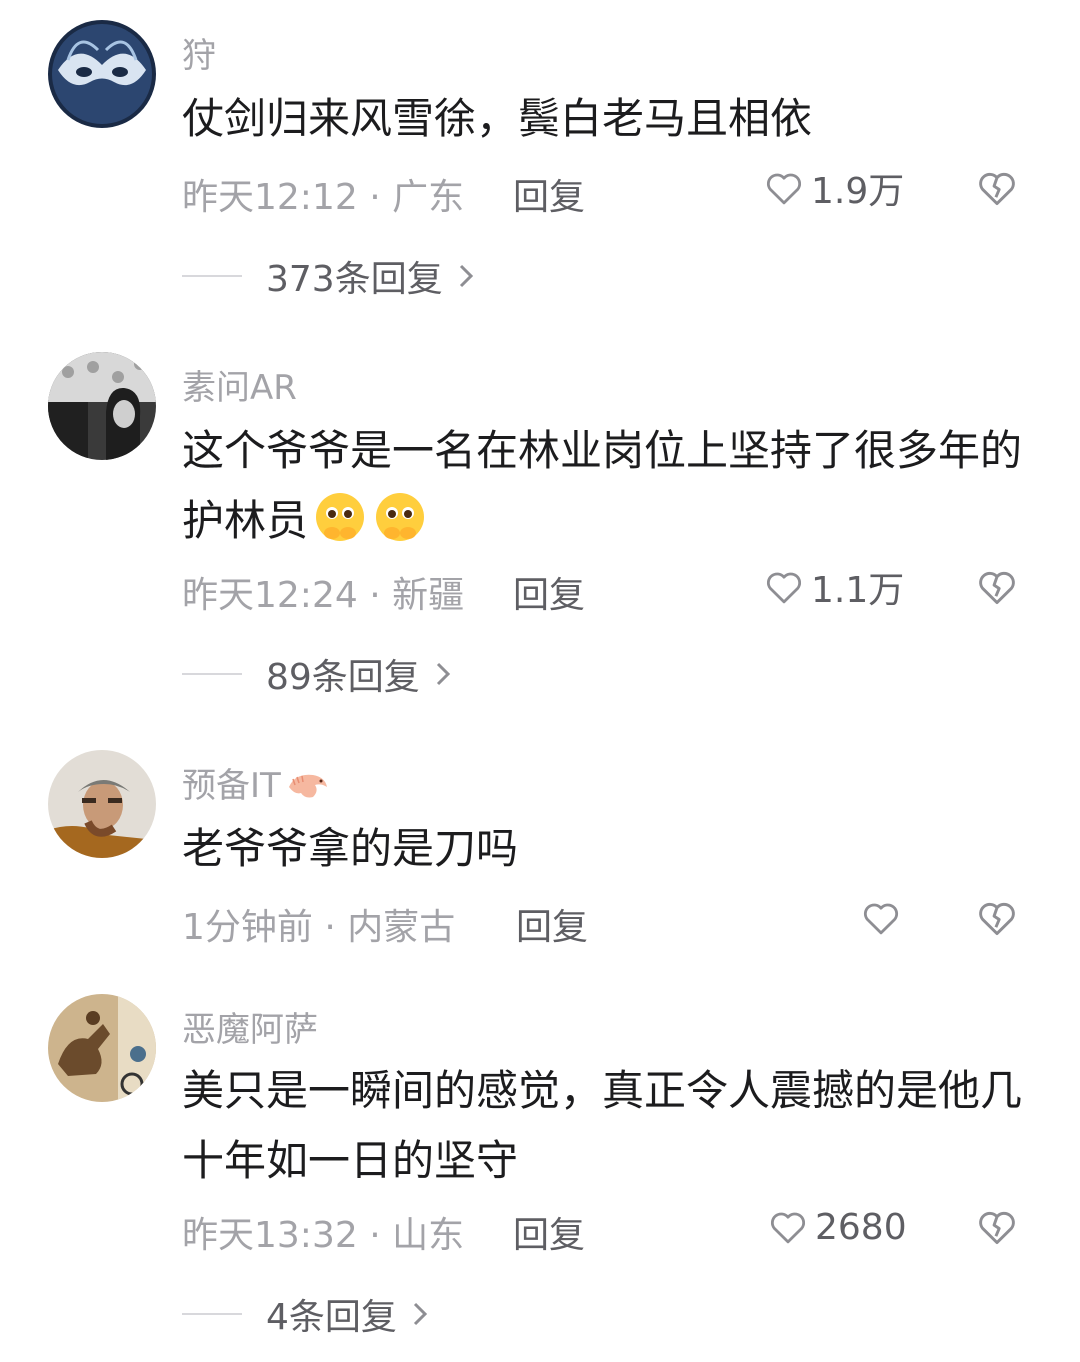 The height and width of the screenshot is (1362, 1080). Describe the element at coordinates (354, 279) in the screenshot. I see `reply-count: 373条回复` at that location.